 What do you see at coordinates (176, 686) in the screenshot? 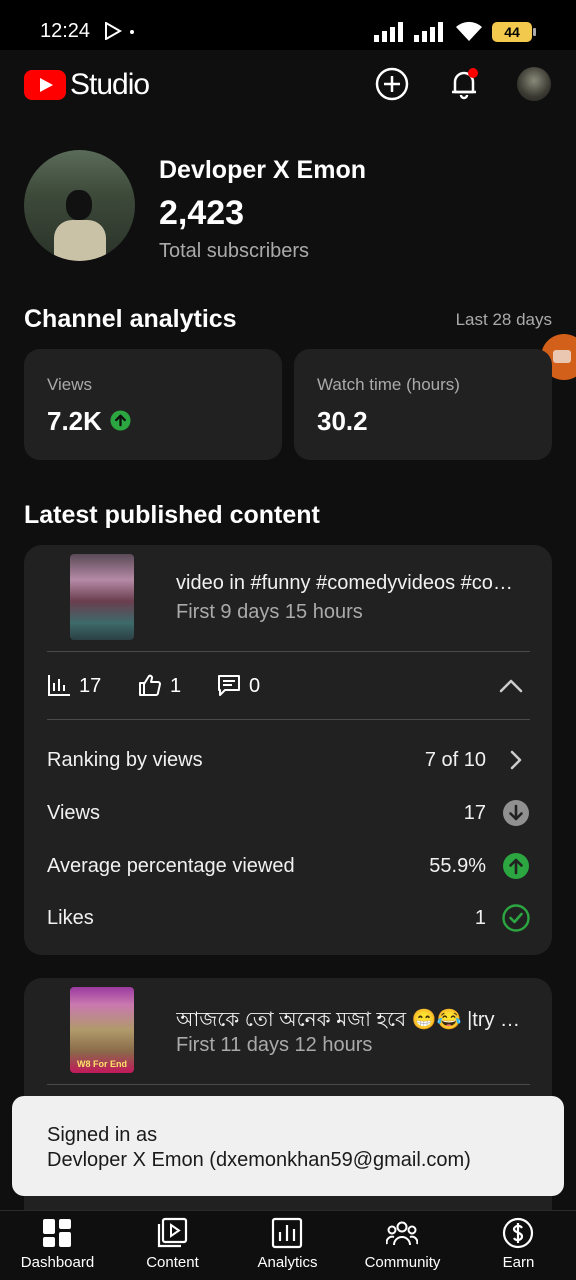
I see `likes-count: 1` at bounding box center [176, 686].